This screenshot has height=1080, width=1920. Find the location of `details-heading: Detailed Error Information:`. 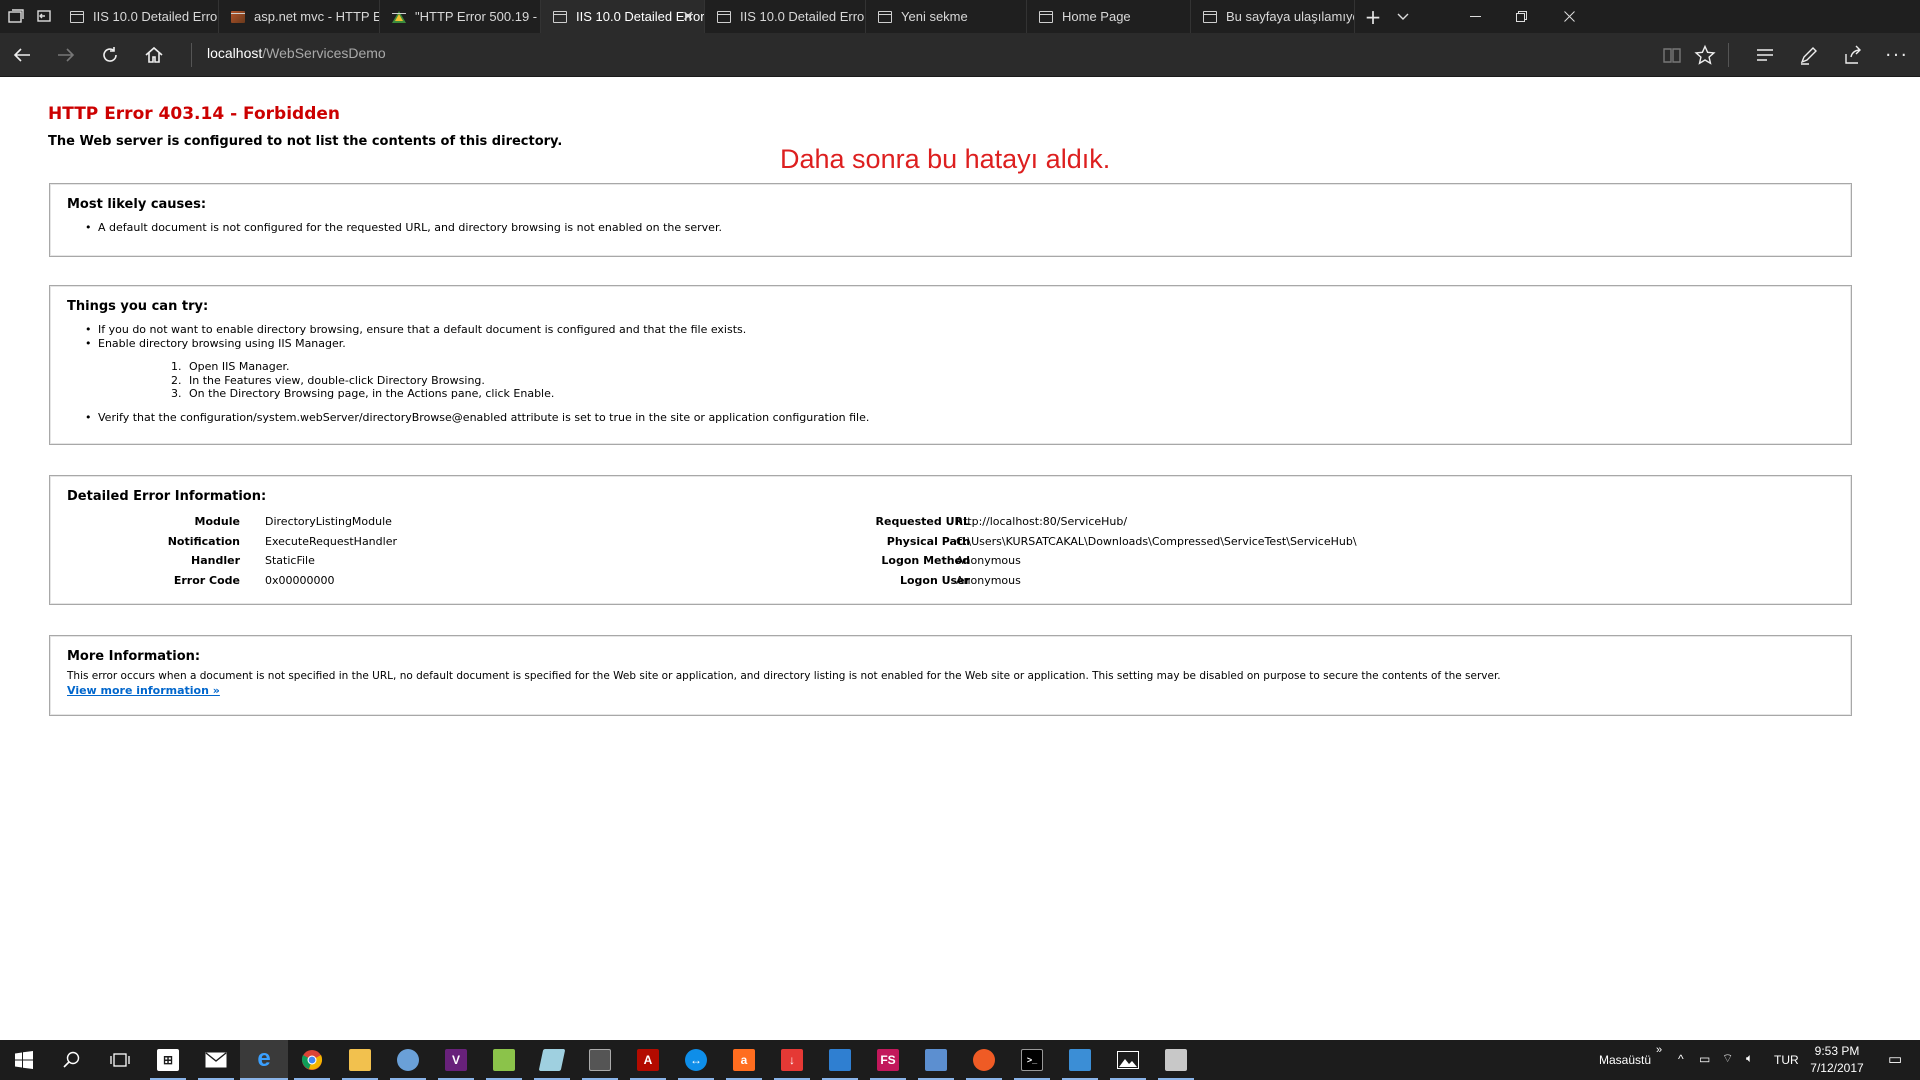

details-heading: Detailed Error Information: is located at coordinates (167, 496).